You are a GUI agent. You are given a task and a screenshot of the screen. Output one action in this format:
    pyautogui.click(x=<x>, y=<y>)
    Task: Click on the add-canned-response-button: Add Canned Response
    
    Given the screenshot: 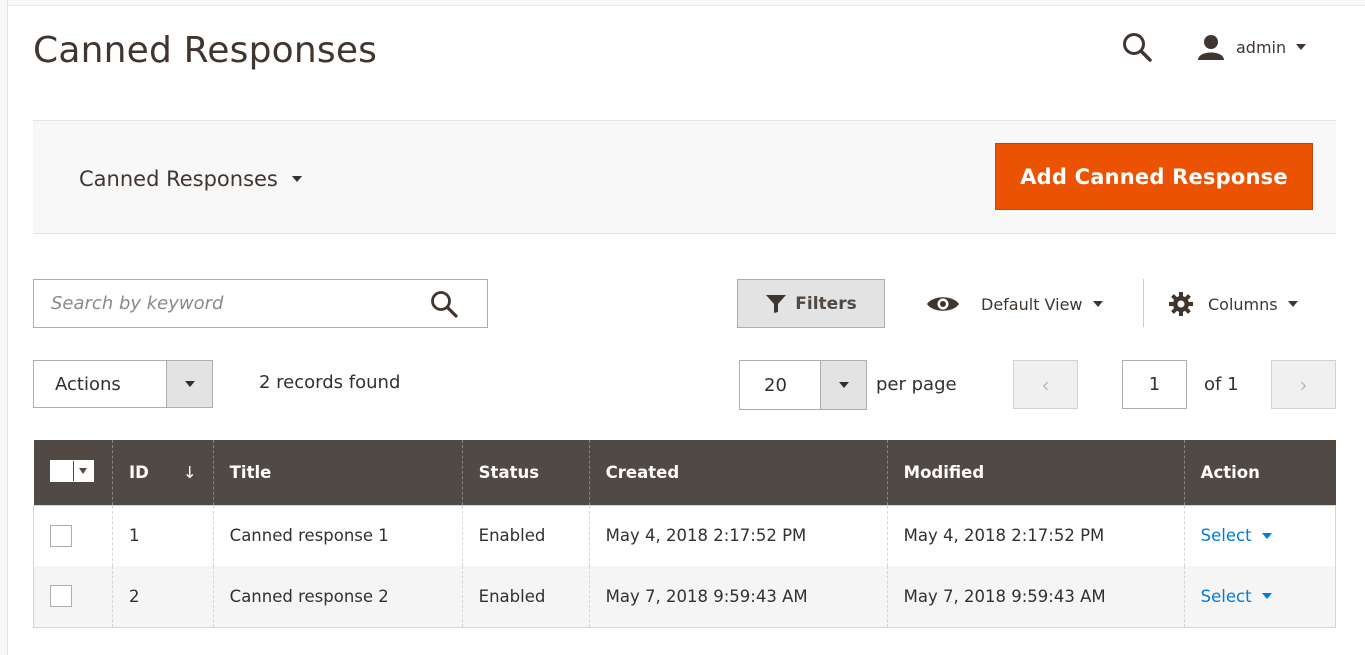 What is the action you would take?
    pyautogui.click(x=1154, y=176)
    